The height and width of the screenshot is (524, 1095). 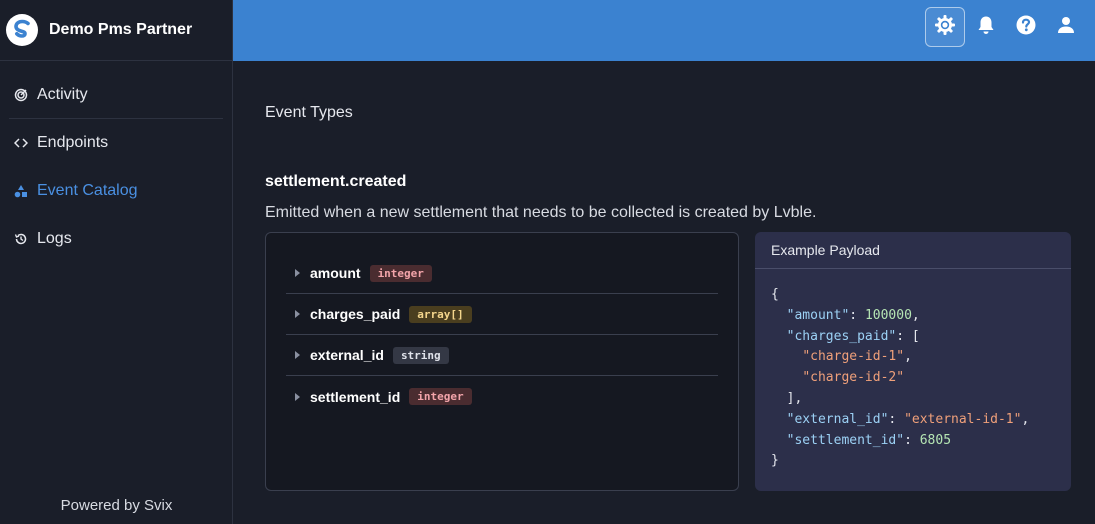 What do you see at coordinates (21, 191) in the screenshot?
I see `shapes-icon` at bounding box center [21, 191].